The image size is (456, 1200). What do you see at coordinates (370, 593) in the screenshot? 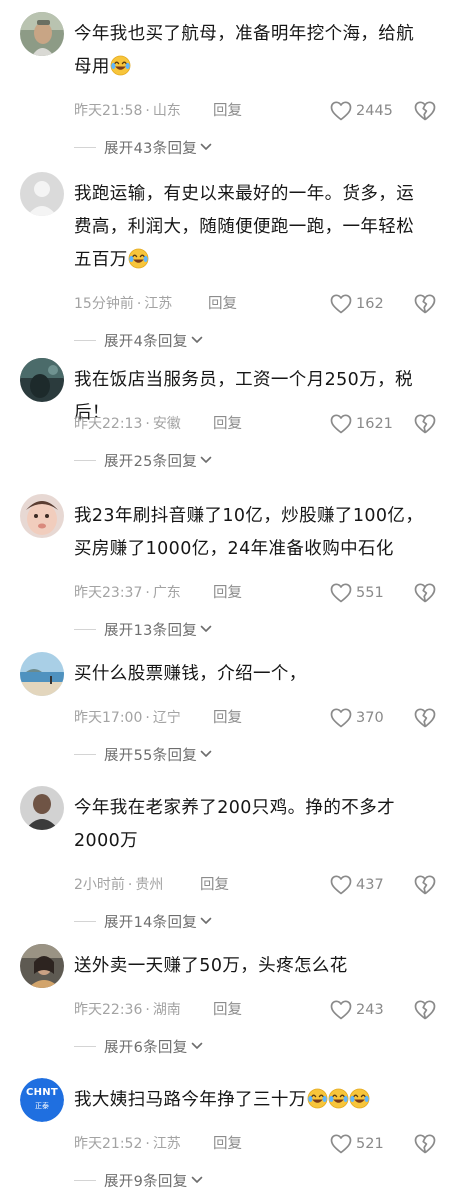
I see `like-count: 551` at bounding box center [370, 593].